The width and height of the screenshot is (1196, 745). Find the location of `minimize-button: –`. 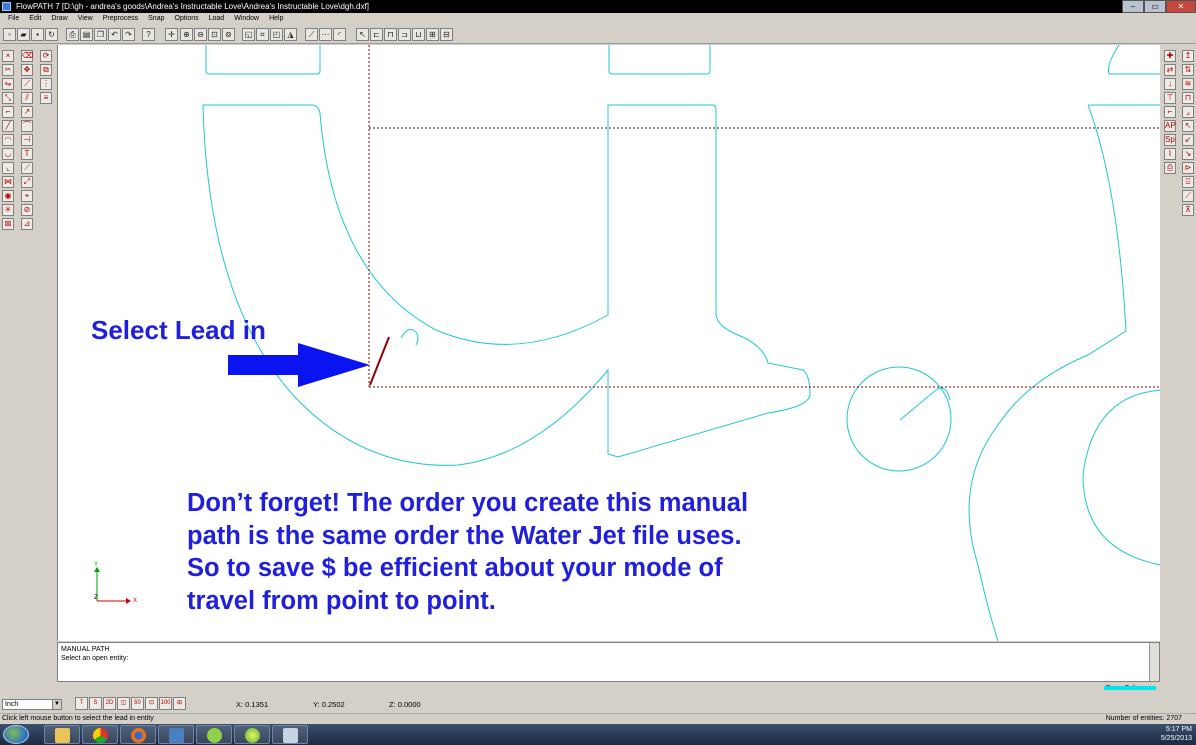

minimize-button: – is located at coordinates (1133, 6).